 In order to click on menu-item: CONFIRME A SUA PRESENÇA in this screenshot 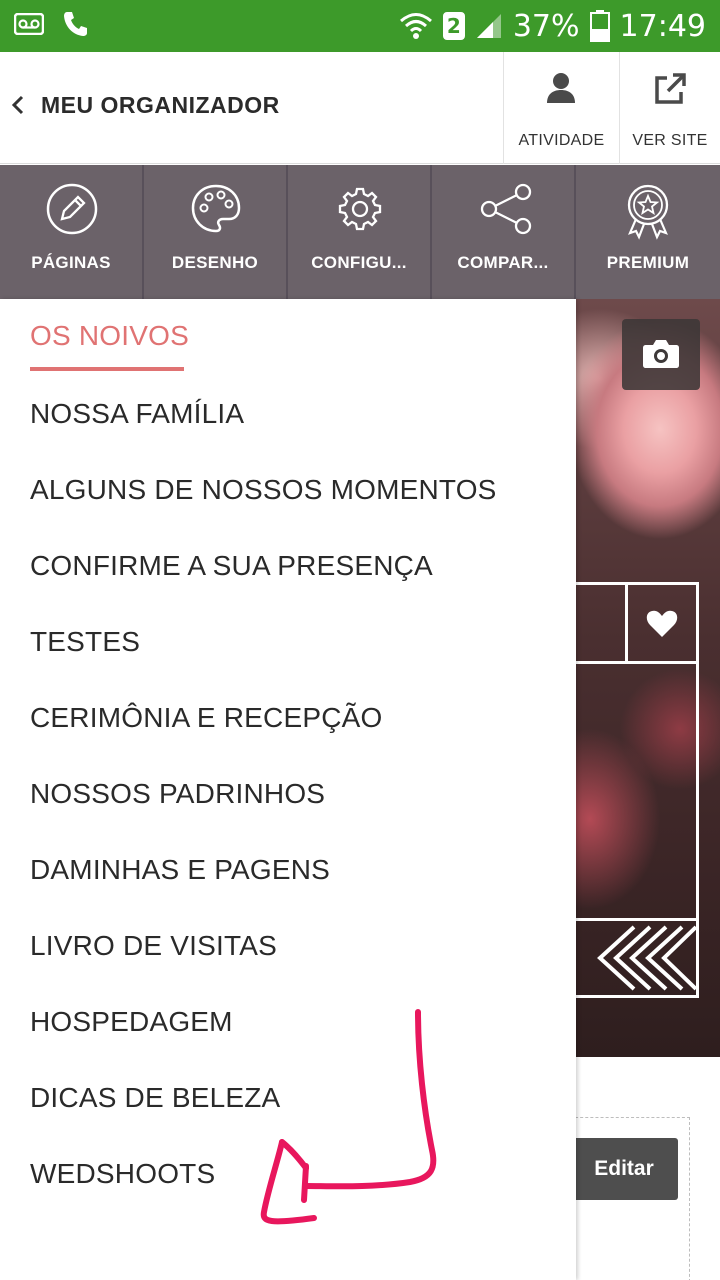, I will do `click(231, 566)`.